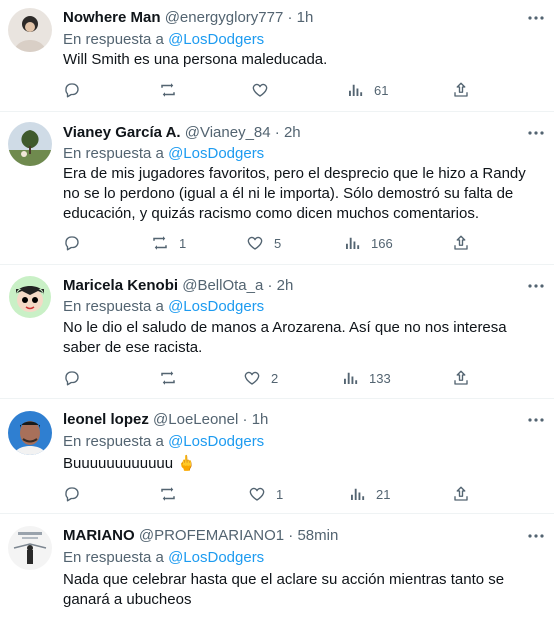  Describe the element at coordinates (380, 378) in the screenshot. I see `view-count: 133` at that location.